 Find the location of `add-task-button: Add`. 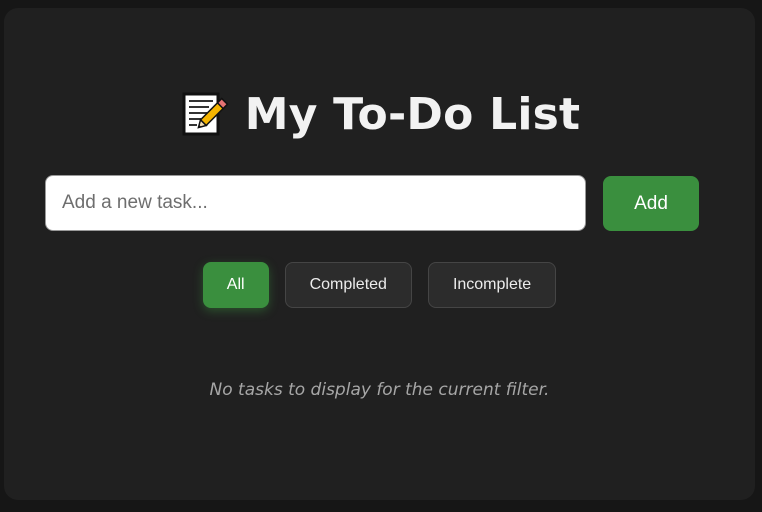

add-task-button: Add is located at coordinates (651, 203).